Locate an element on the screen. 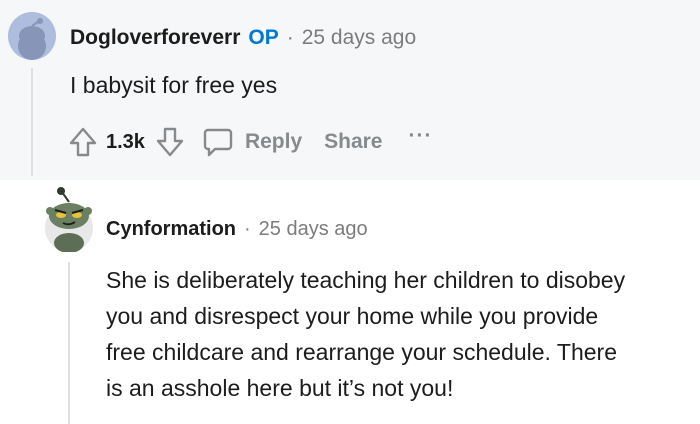 The height and width of the screenshot is (424, 700). upvote-arrow-icon is located at coordinates (83, 142).